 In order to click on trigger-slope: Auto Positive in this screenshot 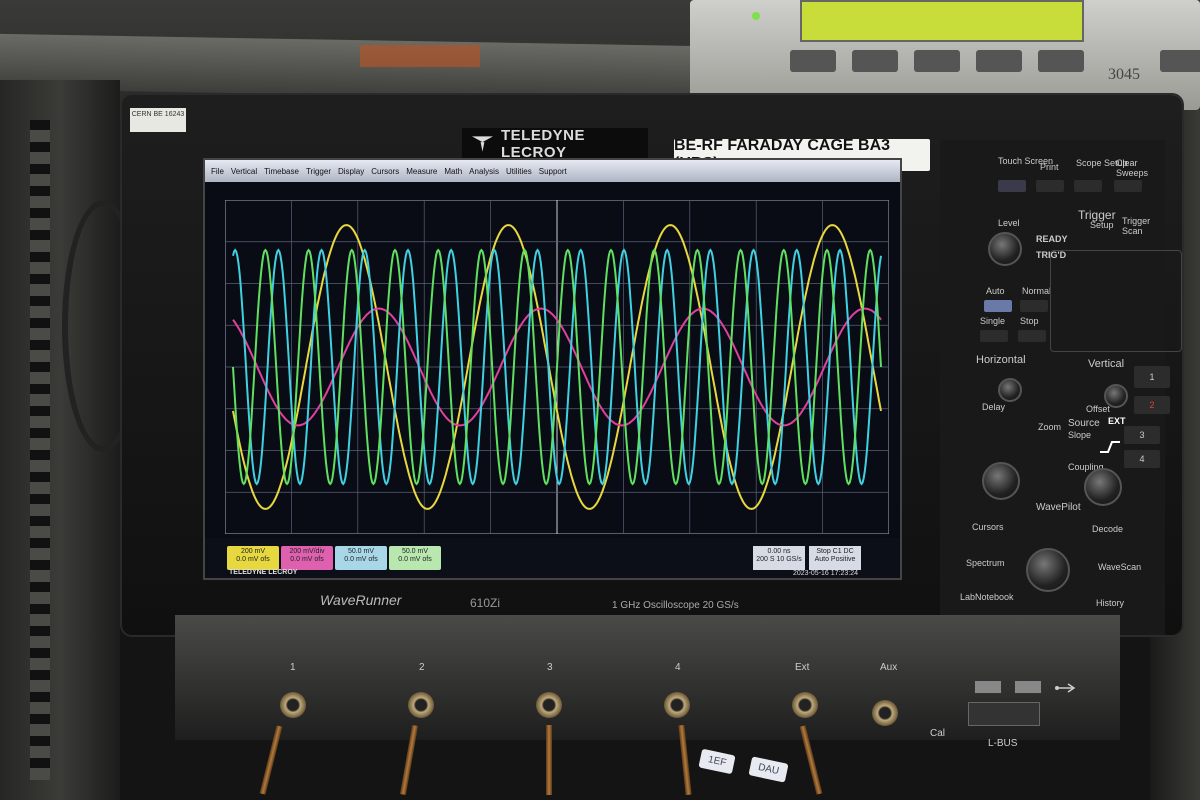, I will do `click(835, 559)`.